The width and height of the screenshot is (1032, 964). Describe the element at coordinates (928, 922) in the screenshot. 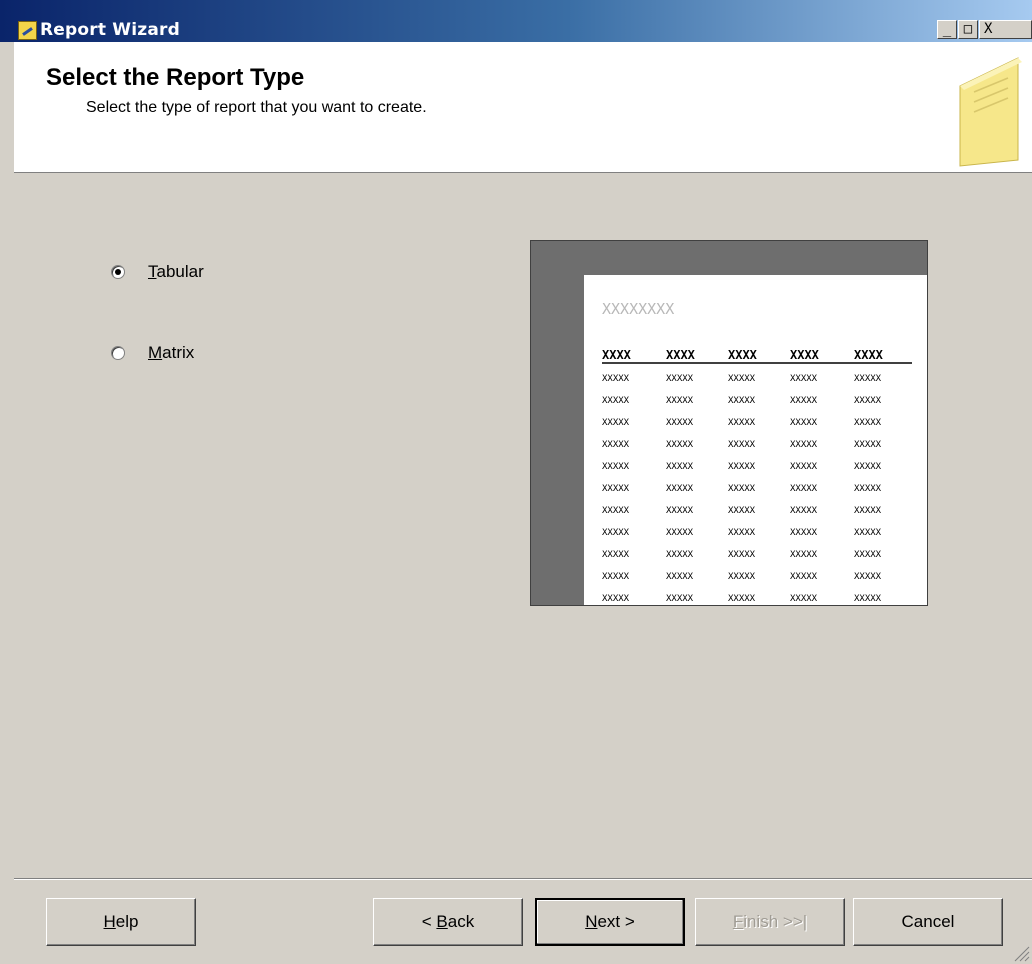

I see `cancel-button: Cancel` at that location.